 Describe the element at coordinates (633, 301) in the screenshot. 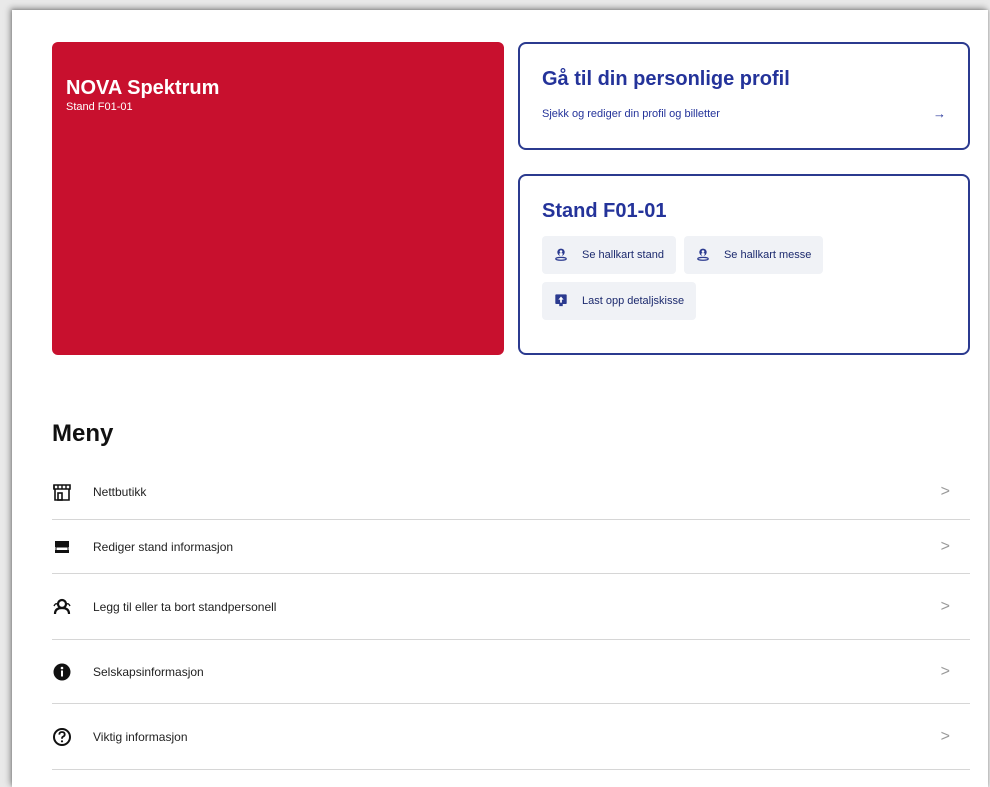

I see `upload-sketch-label: Last opp detaljskisse` at that location.